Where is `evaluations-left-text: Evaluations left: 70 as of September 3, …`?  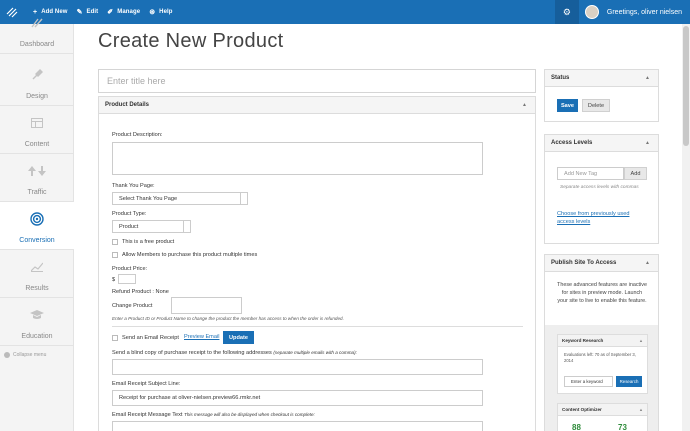
evaluations-left-text: Evaluations left: 70 as of September 3, … is located at coordinates (600, 357).